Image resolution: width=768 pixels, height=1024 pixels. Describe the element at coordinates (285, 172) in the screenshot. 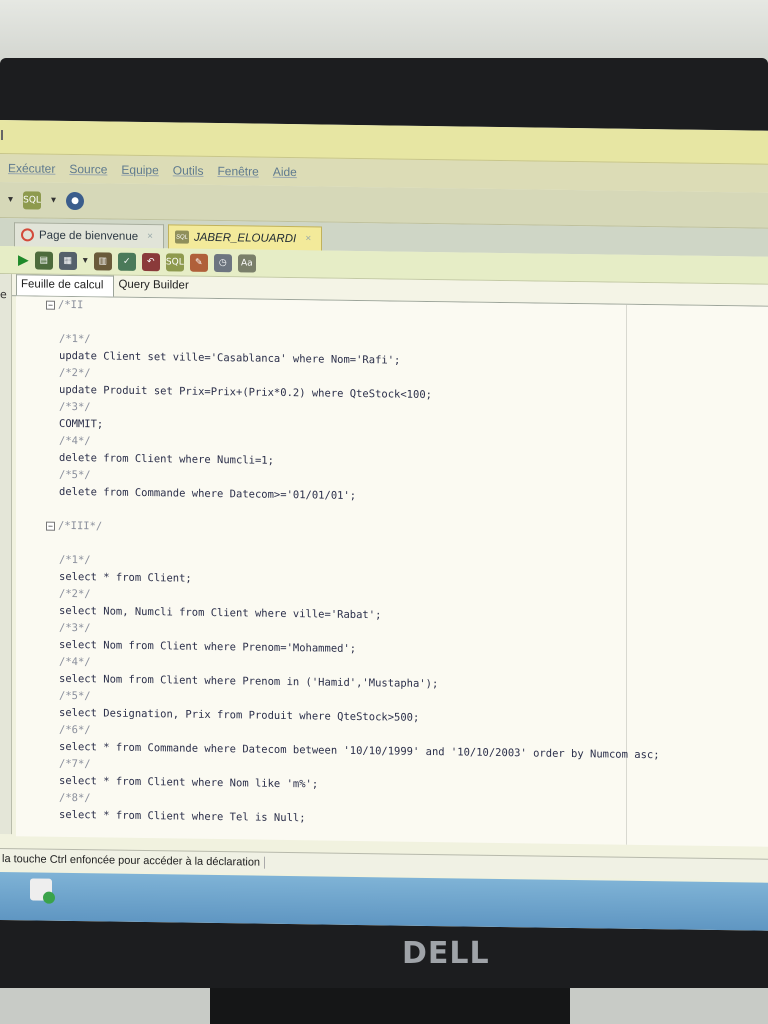

I see `menu-item-aide: Aide` at that location.